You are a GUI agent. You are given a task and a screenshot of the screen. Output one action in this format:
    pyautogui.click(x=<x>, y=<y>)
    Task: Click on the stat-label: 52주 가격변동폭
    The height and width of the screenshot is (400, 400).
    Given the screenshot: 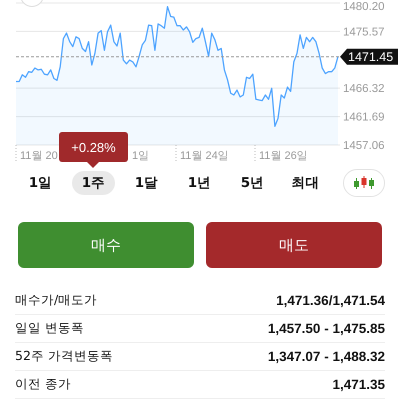 What is the action you would take?
    pyautogui.click(x=64, y=356)
    